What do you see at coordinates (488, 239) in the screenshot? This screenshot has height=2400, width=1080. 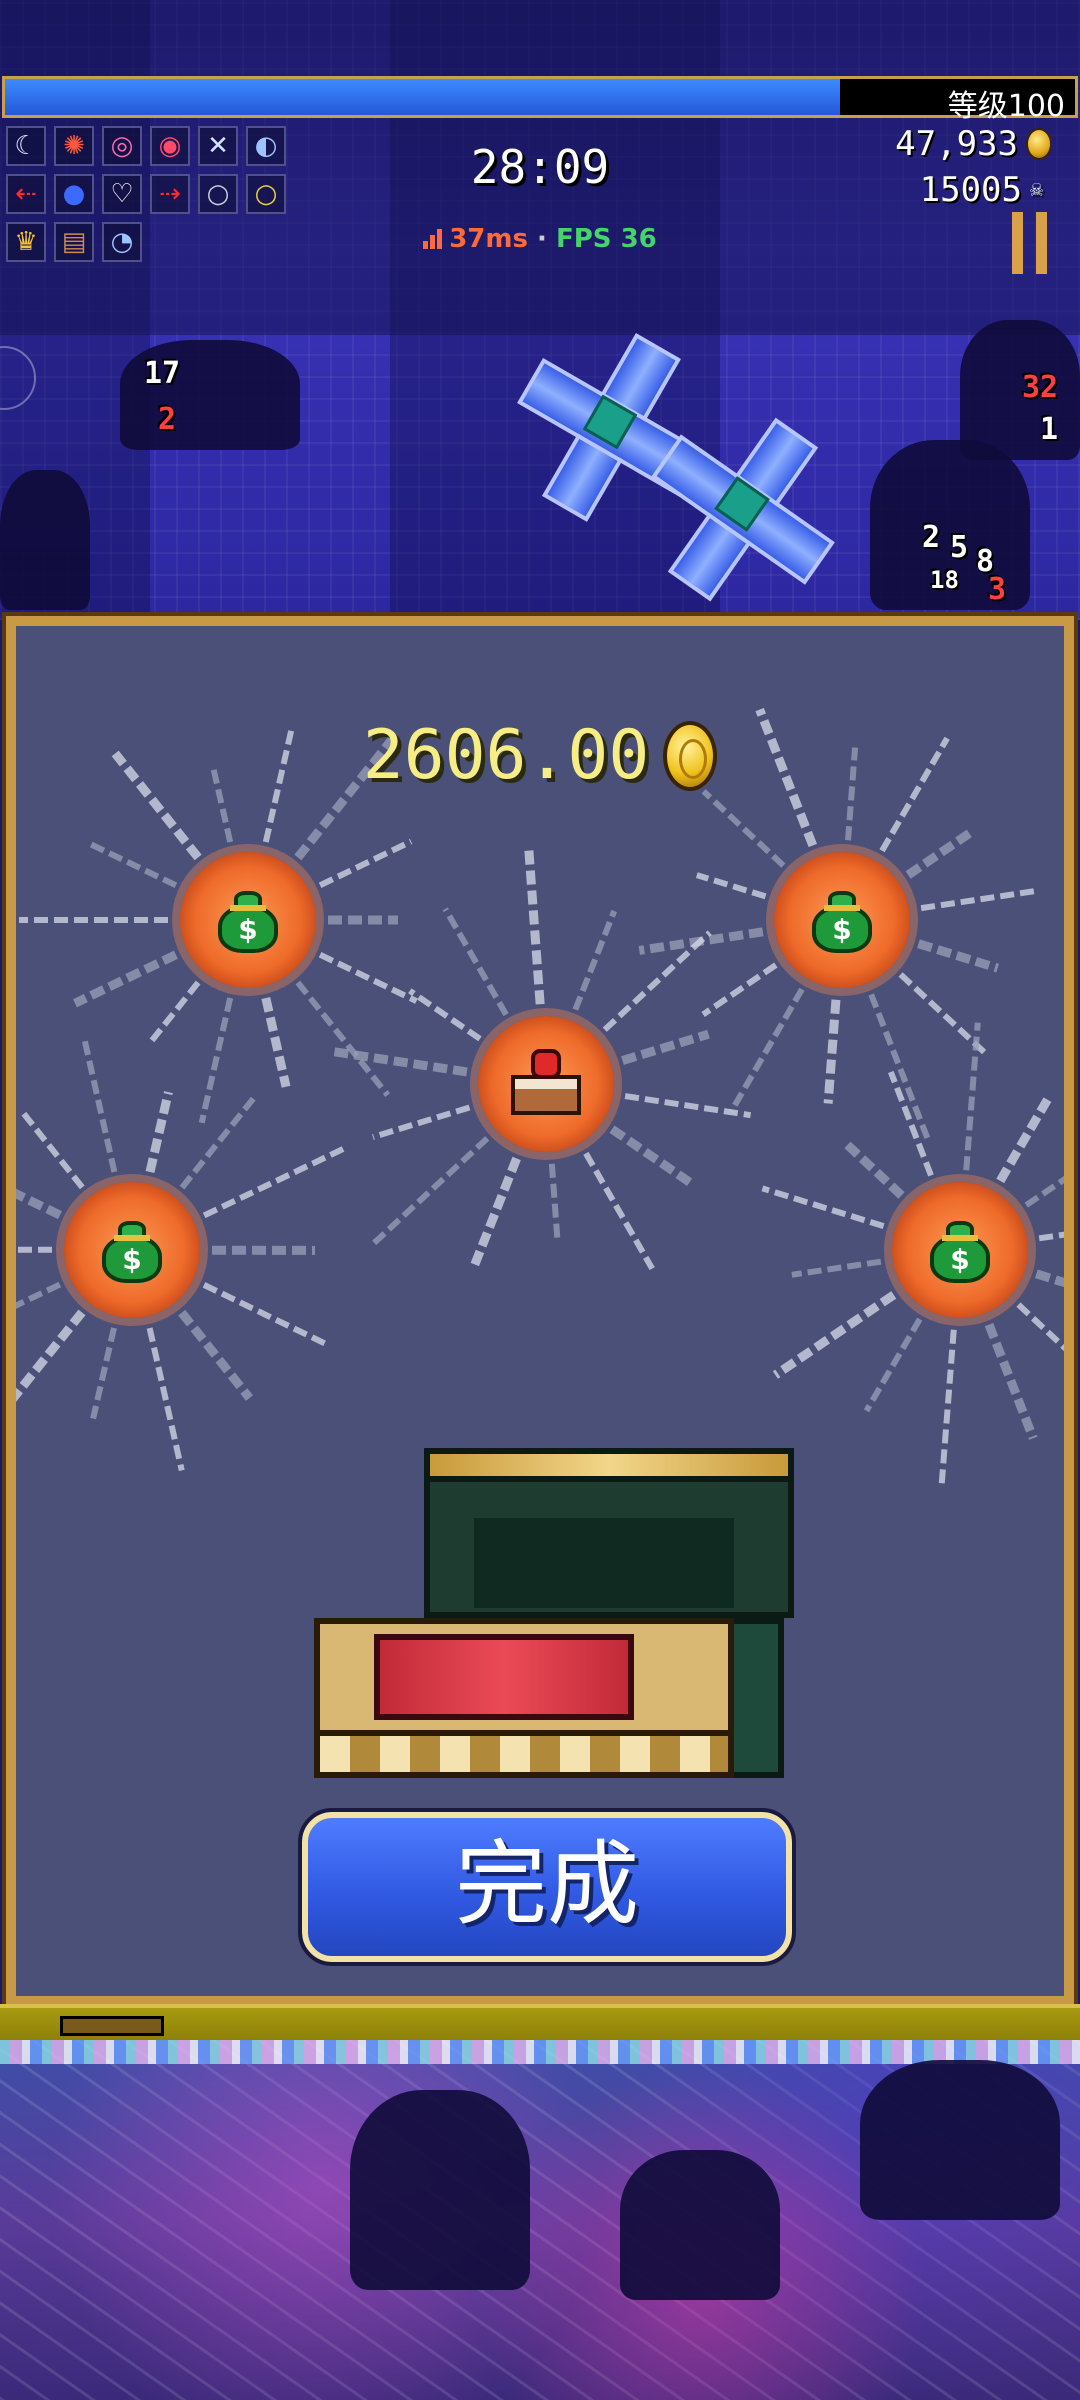 I see `ping-value: 37ms` at bounding box center [488, 239].